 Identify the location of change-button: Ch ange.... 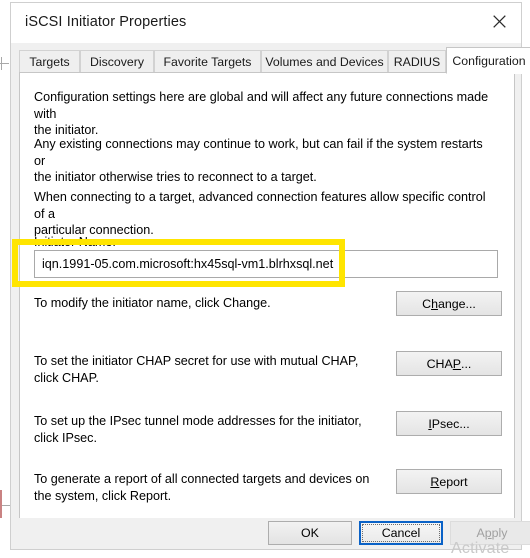
(449, 303).